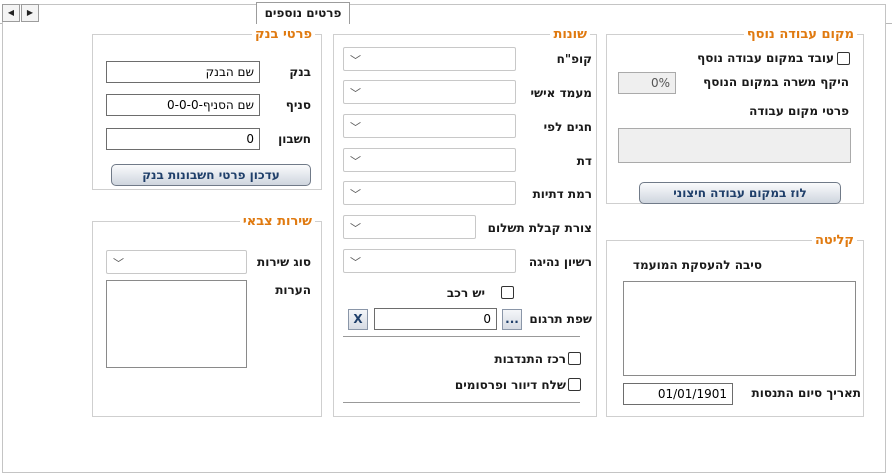 The height and width of the screenshot is (475, 892). I want to click on tab-strip: ◀ ▶ פרטים נוספים, so click(446, 12).